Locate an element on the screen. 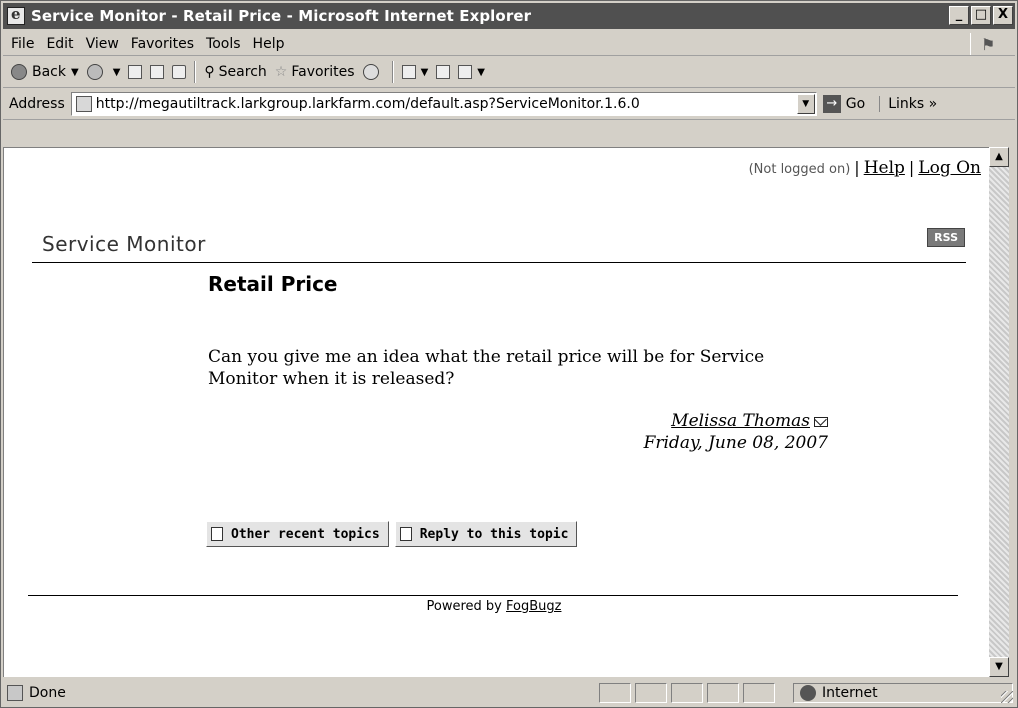 Image resolution: width=1018 pixels, height=708 pixels. forward-button: ▼ is located at coordinates (103, 72).